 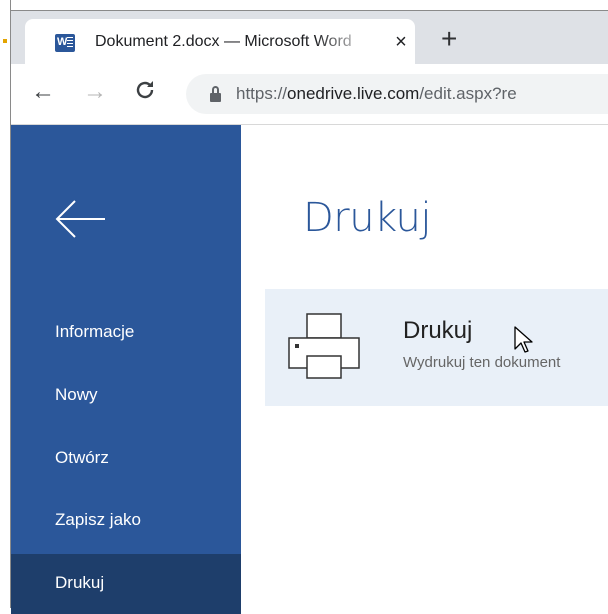 I want to click on back-arrow-icon, so click(x=81, y=220).